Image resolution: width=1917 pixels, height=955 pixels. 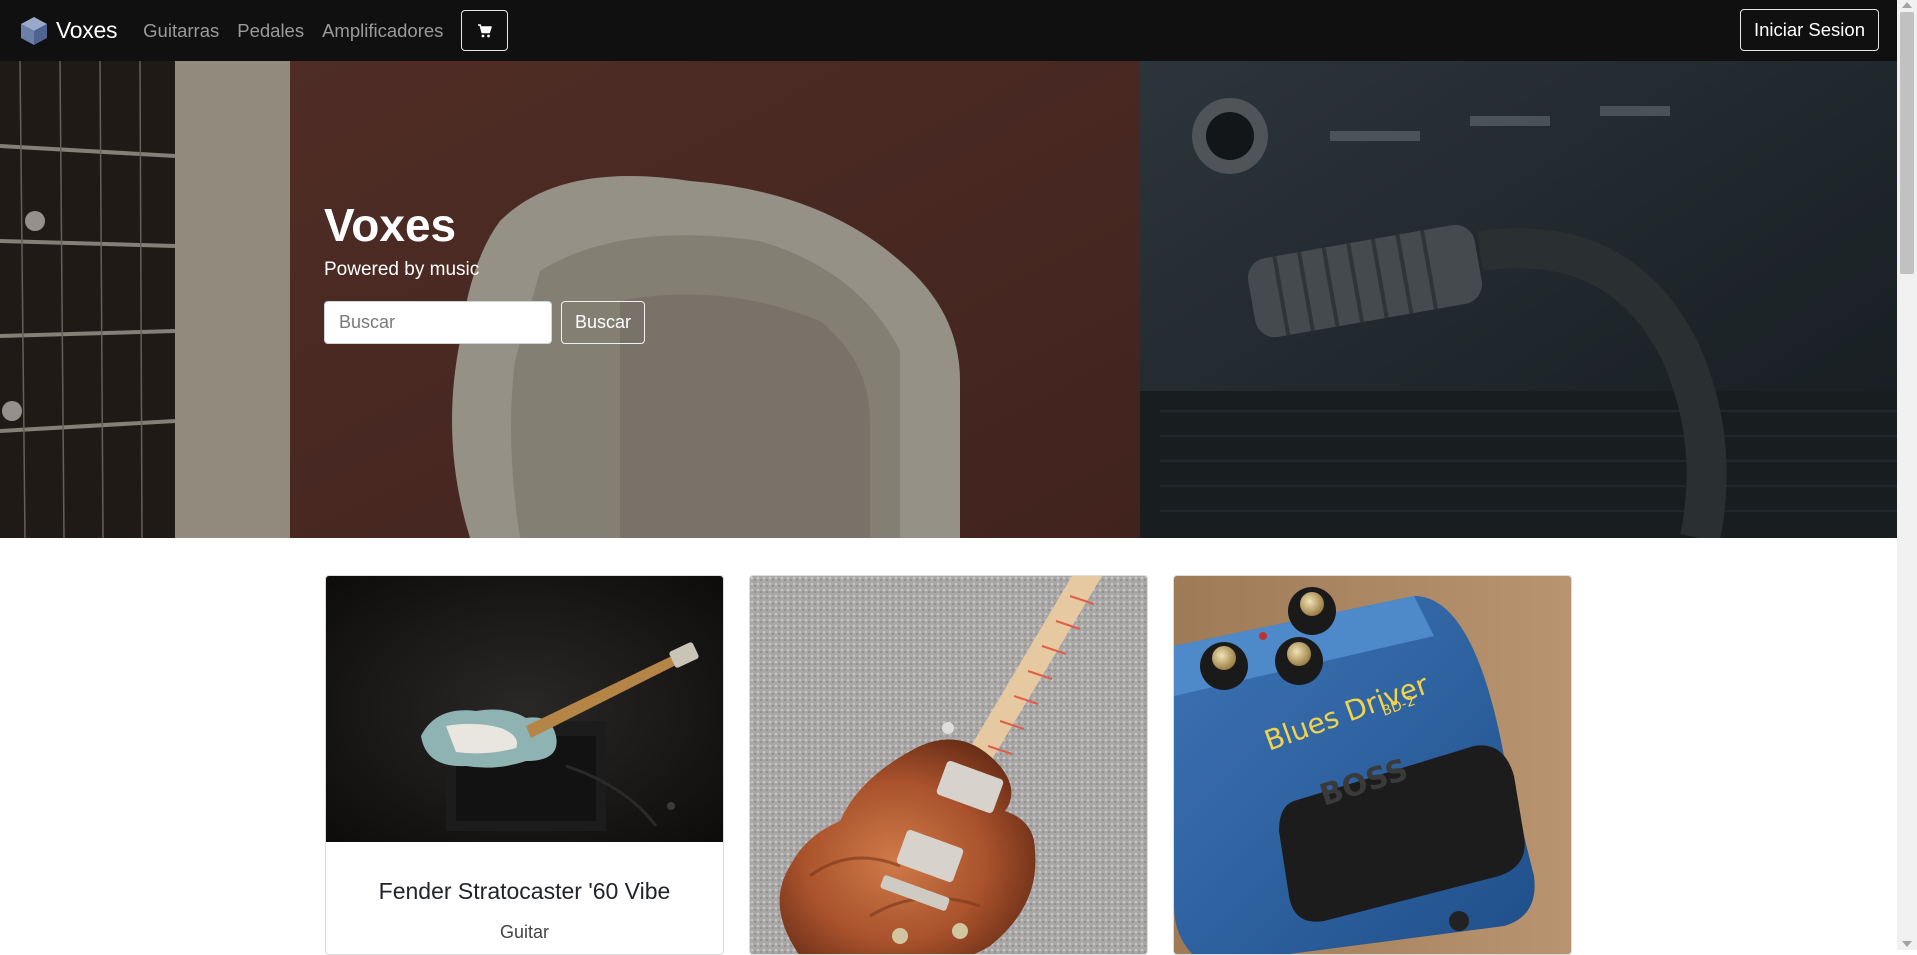 I want to click on product-card-pedal: Blues Driver BD-2 BOSS, so click(x=1372, y=765).